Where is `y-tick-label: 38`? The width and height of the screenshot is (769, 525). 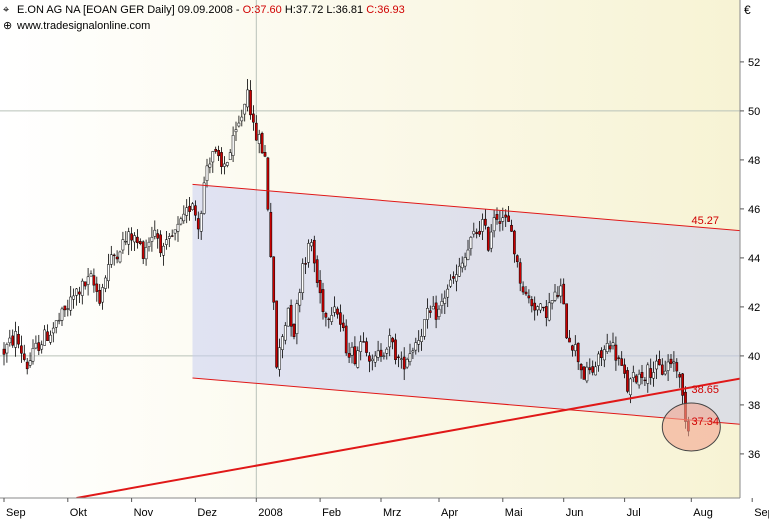
y-tick-label: 38 is located at coordinates (754, 406).